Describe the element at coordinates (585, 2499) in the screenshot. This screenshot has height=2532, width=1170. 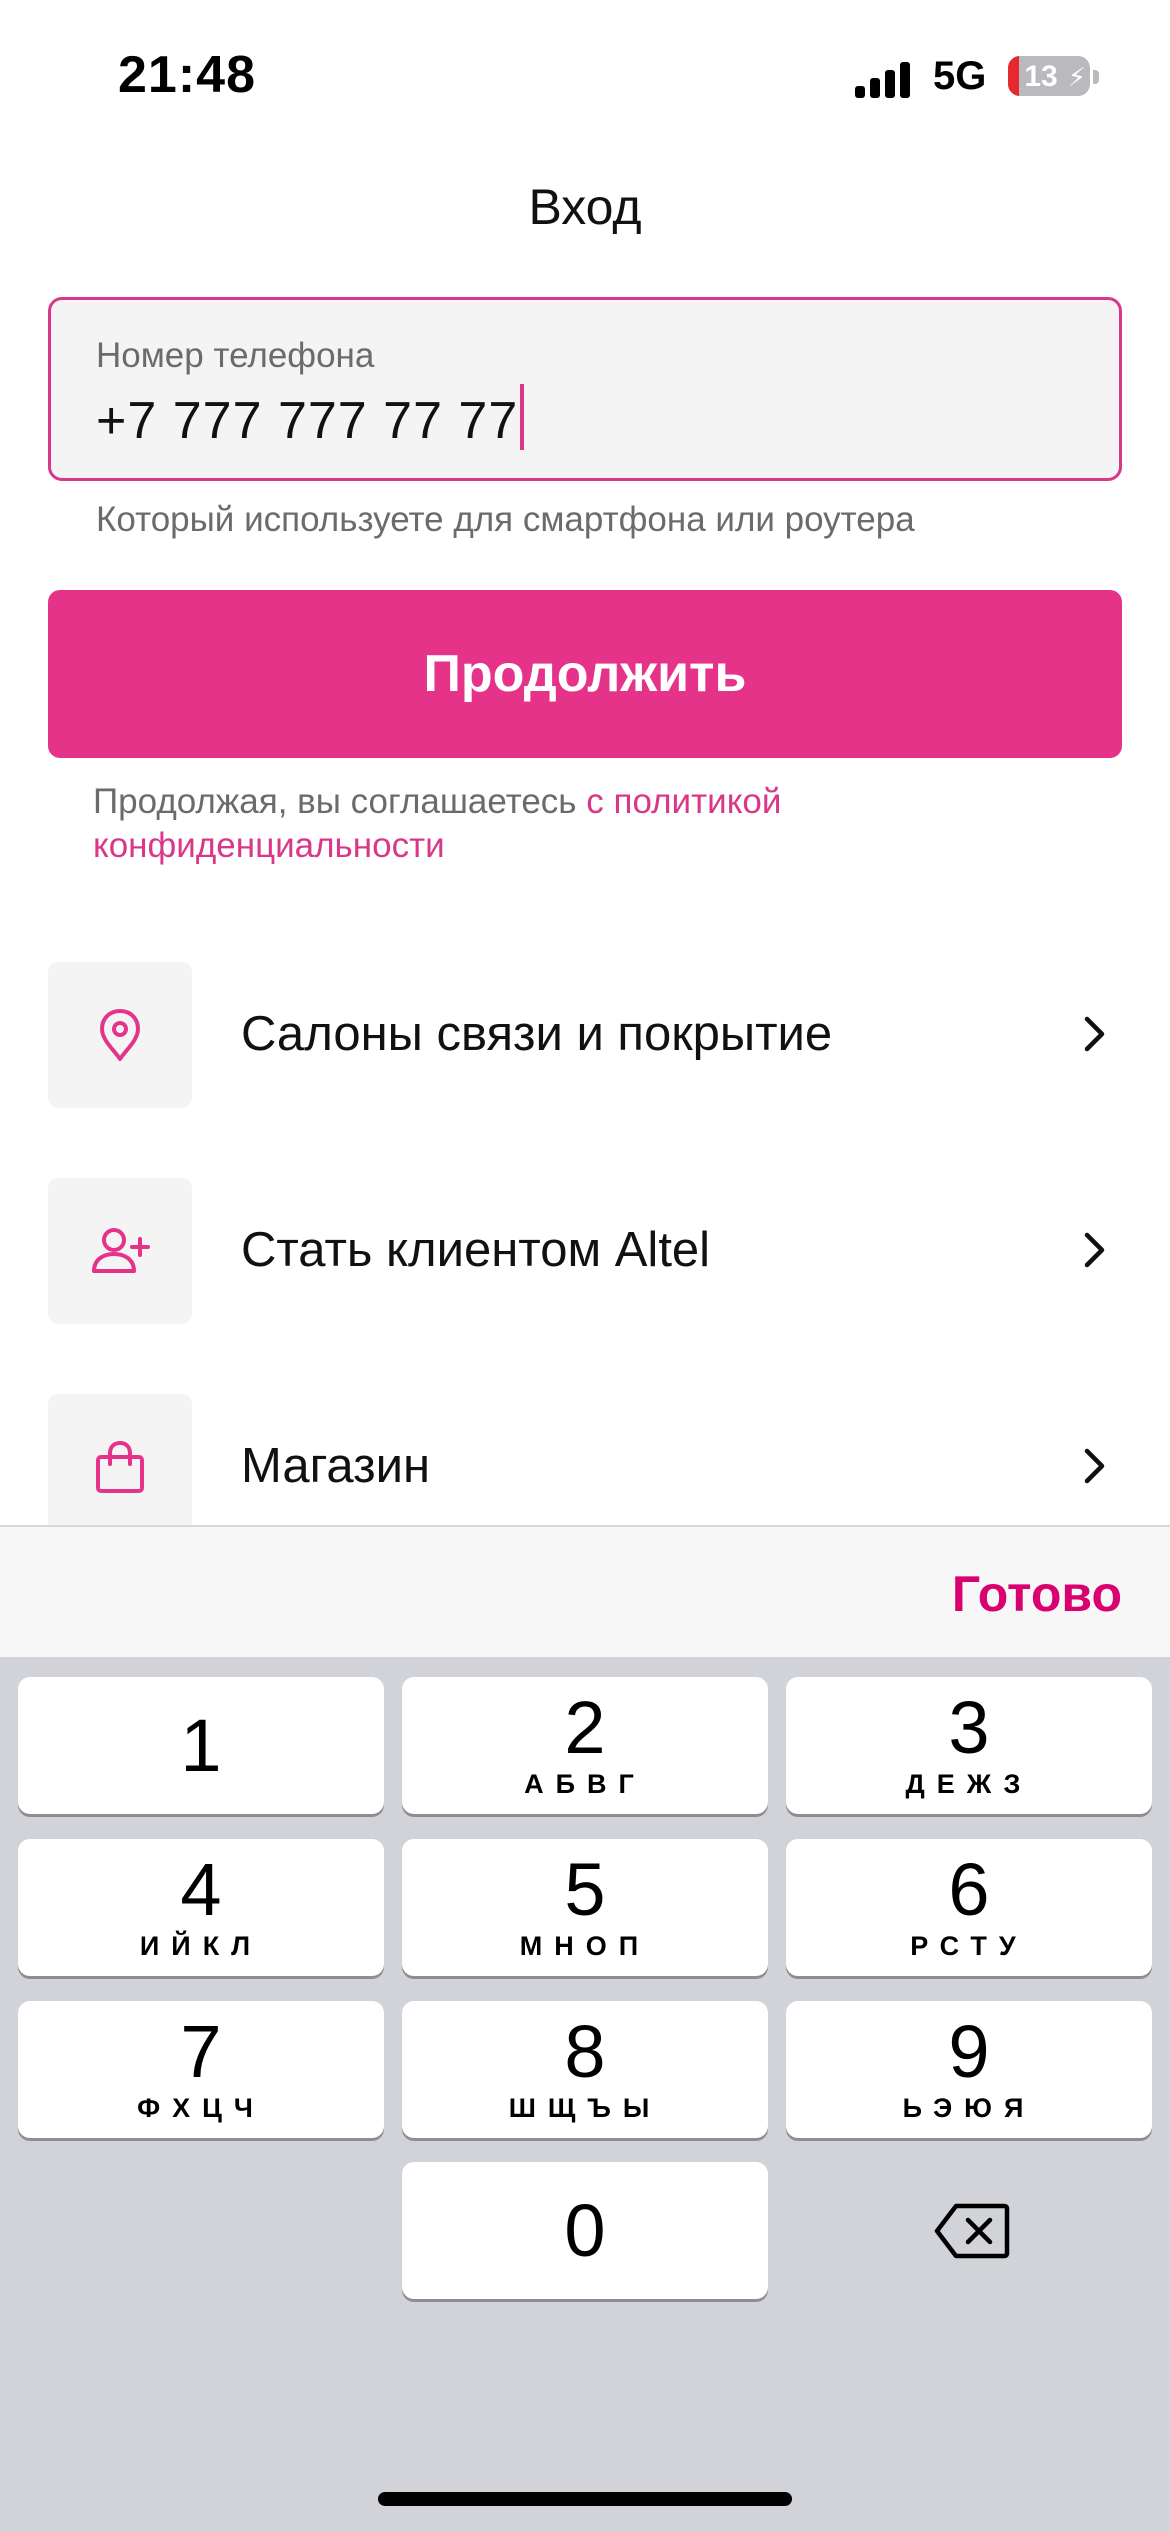
I see `home-indicator` at that location.